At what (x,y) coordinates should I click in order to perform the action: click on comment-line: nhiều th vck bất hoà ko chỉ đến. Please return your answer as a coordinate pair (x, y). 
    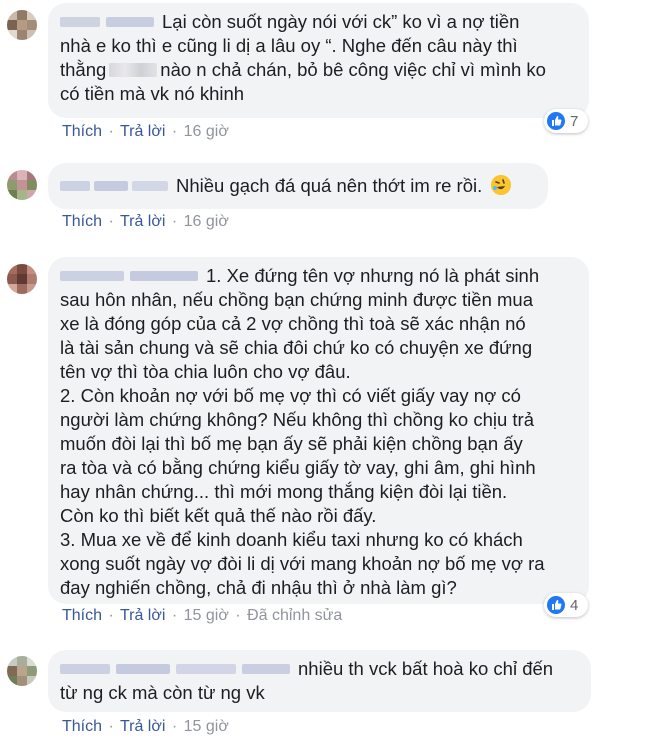
    Looking at the image, I should click on (319, 669).